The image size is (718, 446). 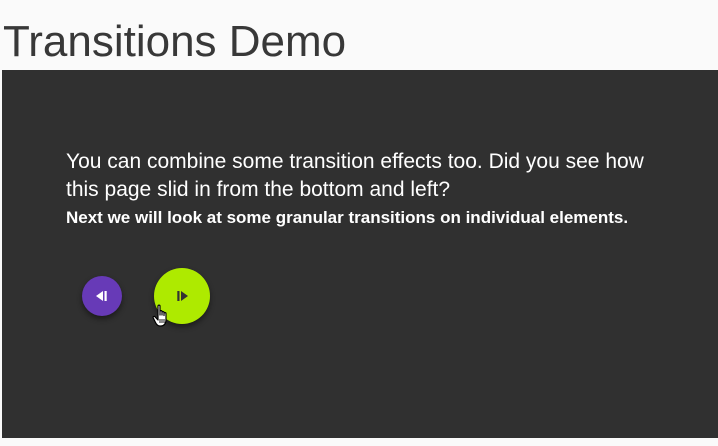 I want to click on next-slide-button, so click(x=182, y=296).